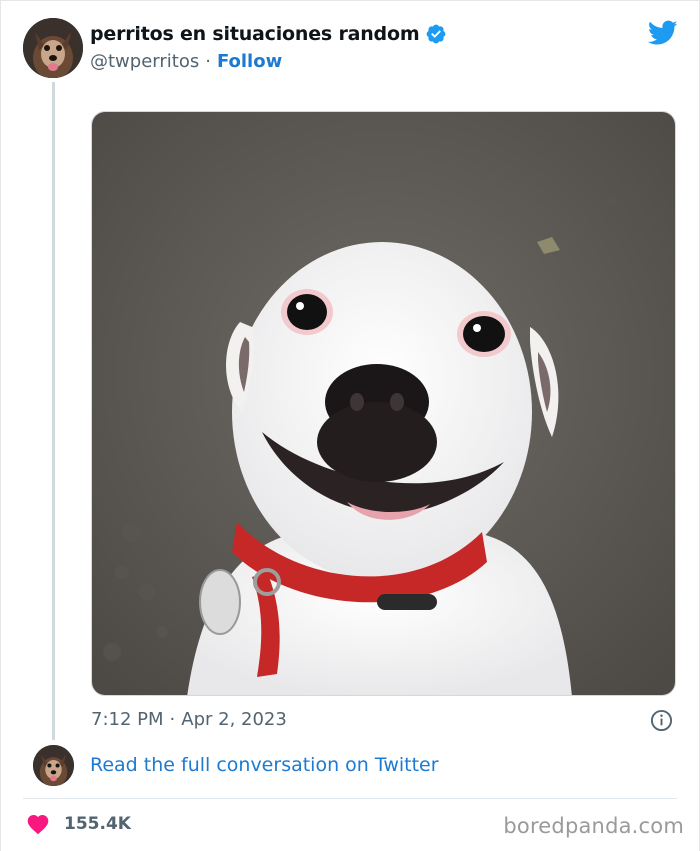 The image size is (700, 851). What do you see at coordinates (350, 0) in the screenshot?
I see `card-border-top` at bounding box center [350, 0].